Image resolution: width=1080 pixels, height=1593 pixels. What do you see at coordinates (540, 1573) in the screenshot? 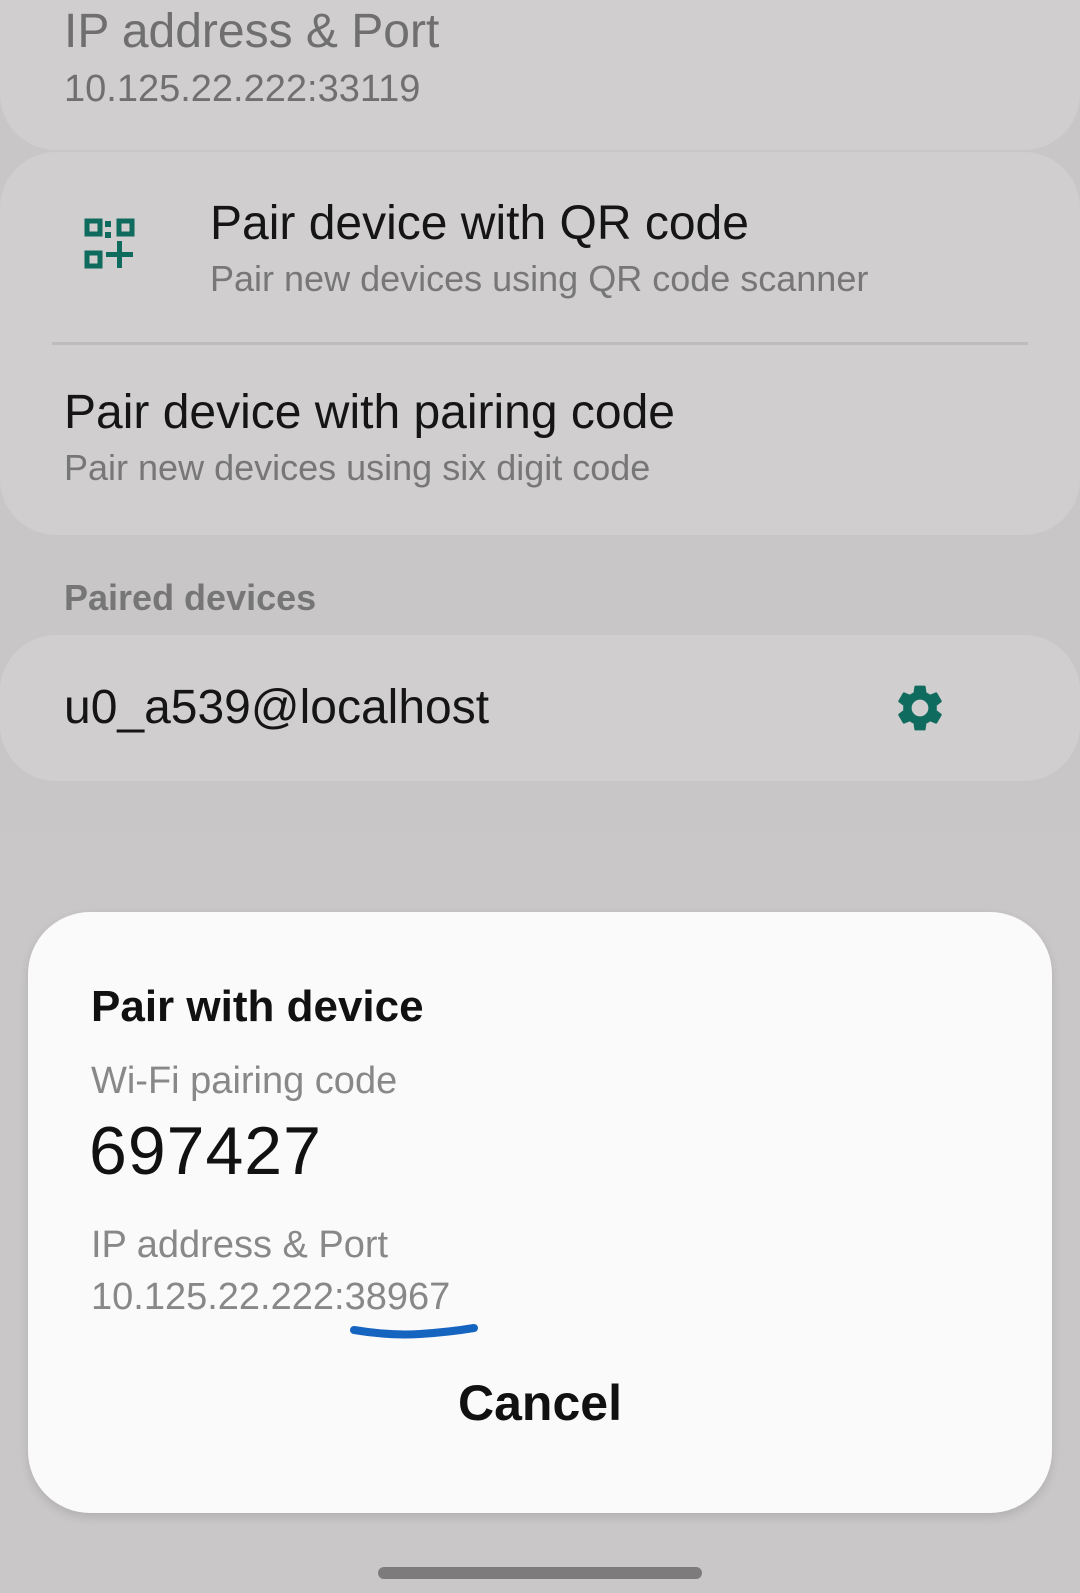
I see `home-indicator` at bounding box center [540, 1573].